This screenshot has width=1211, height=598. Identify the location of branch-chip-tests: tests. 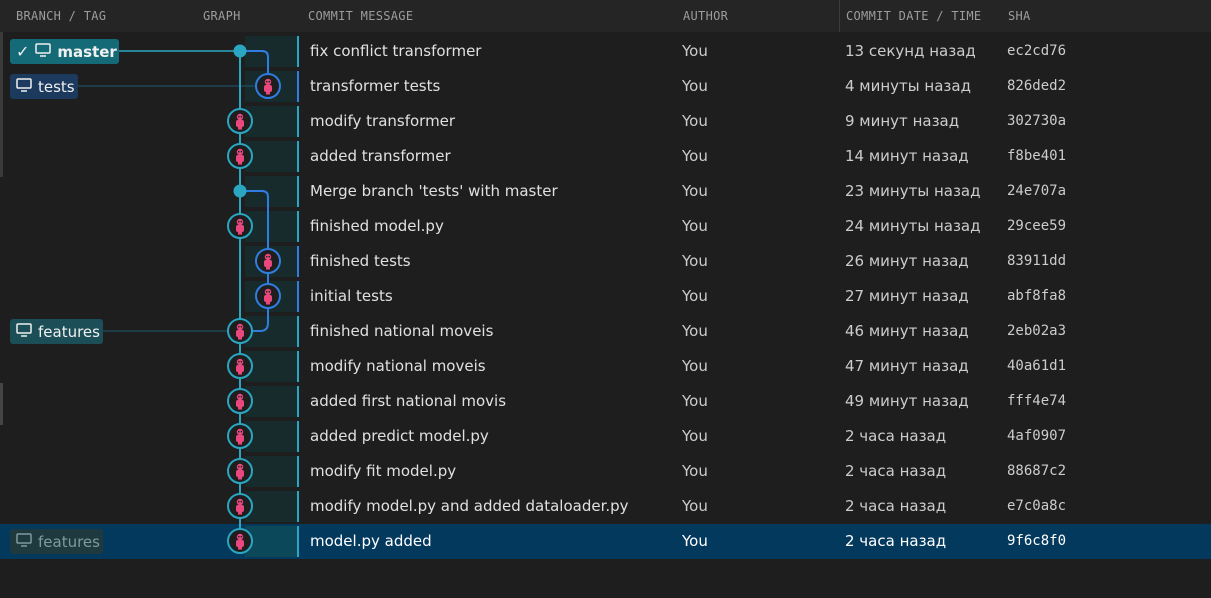
(44, 86).